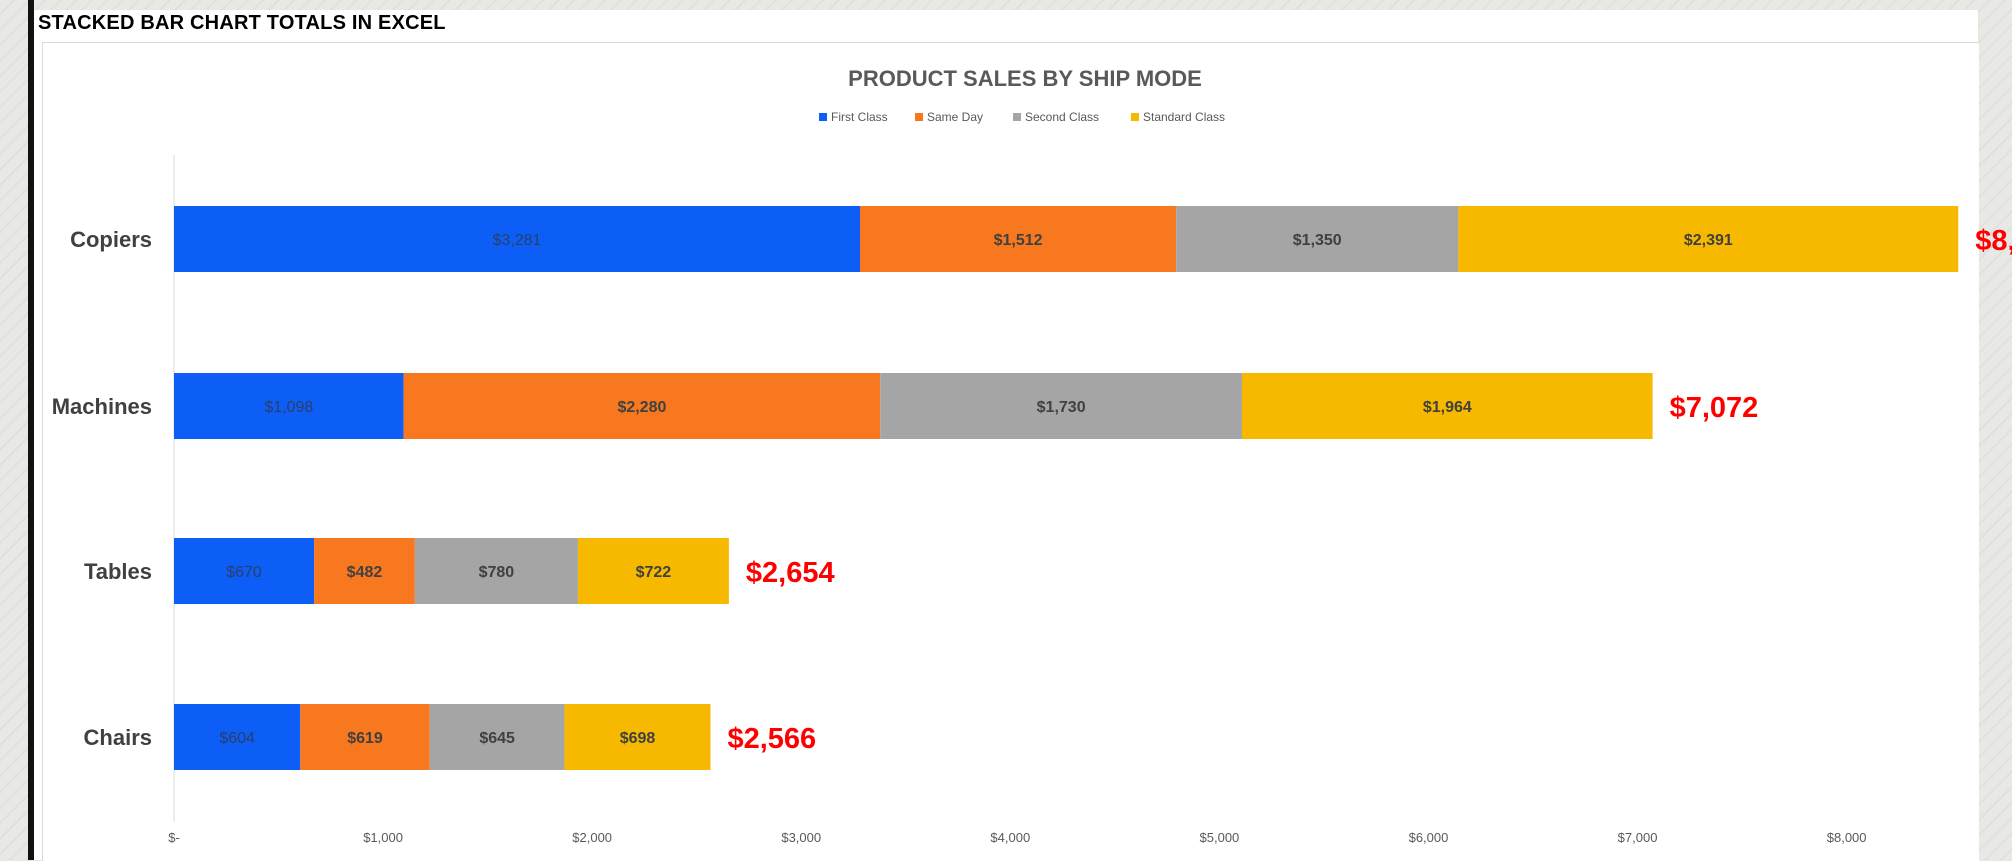  I want to click on x-tick-label-5: $5,000, so click(1220, 837).